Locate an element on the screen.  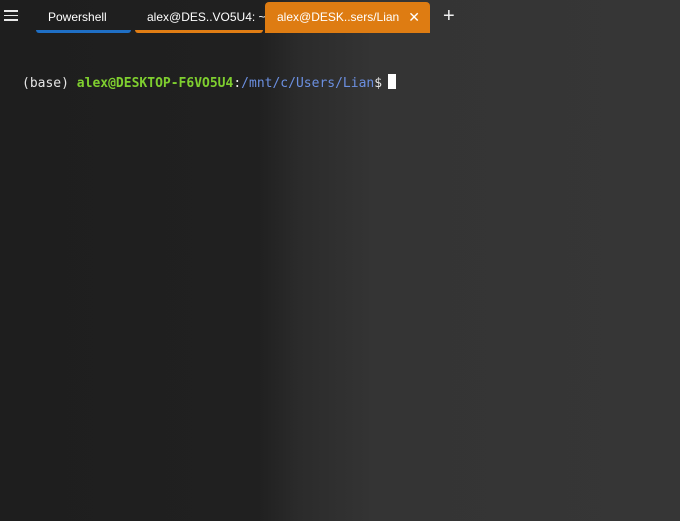
tab-label: alex@DES..VO5U4: ~ is located at coordinates (206, 17).